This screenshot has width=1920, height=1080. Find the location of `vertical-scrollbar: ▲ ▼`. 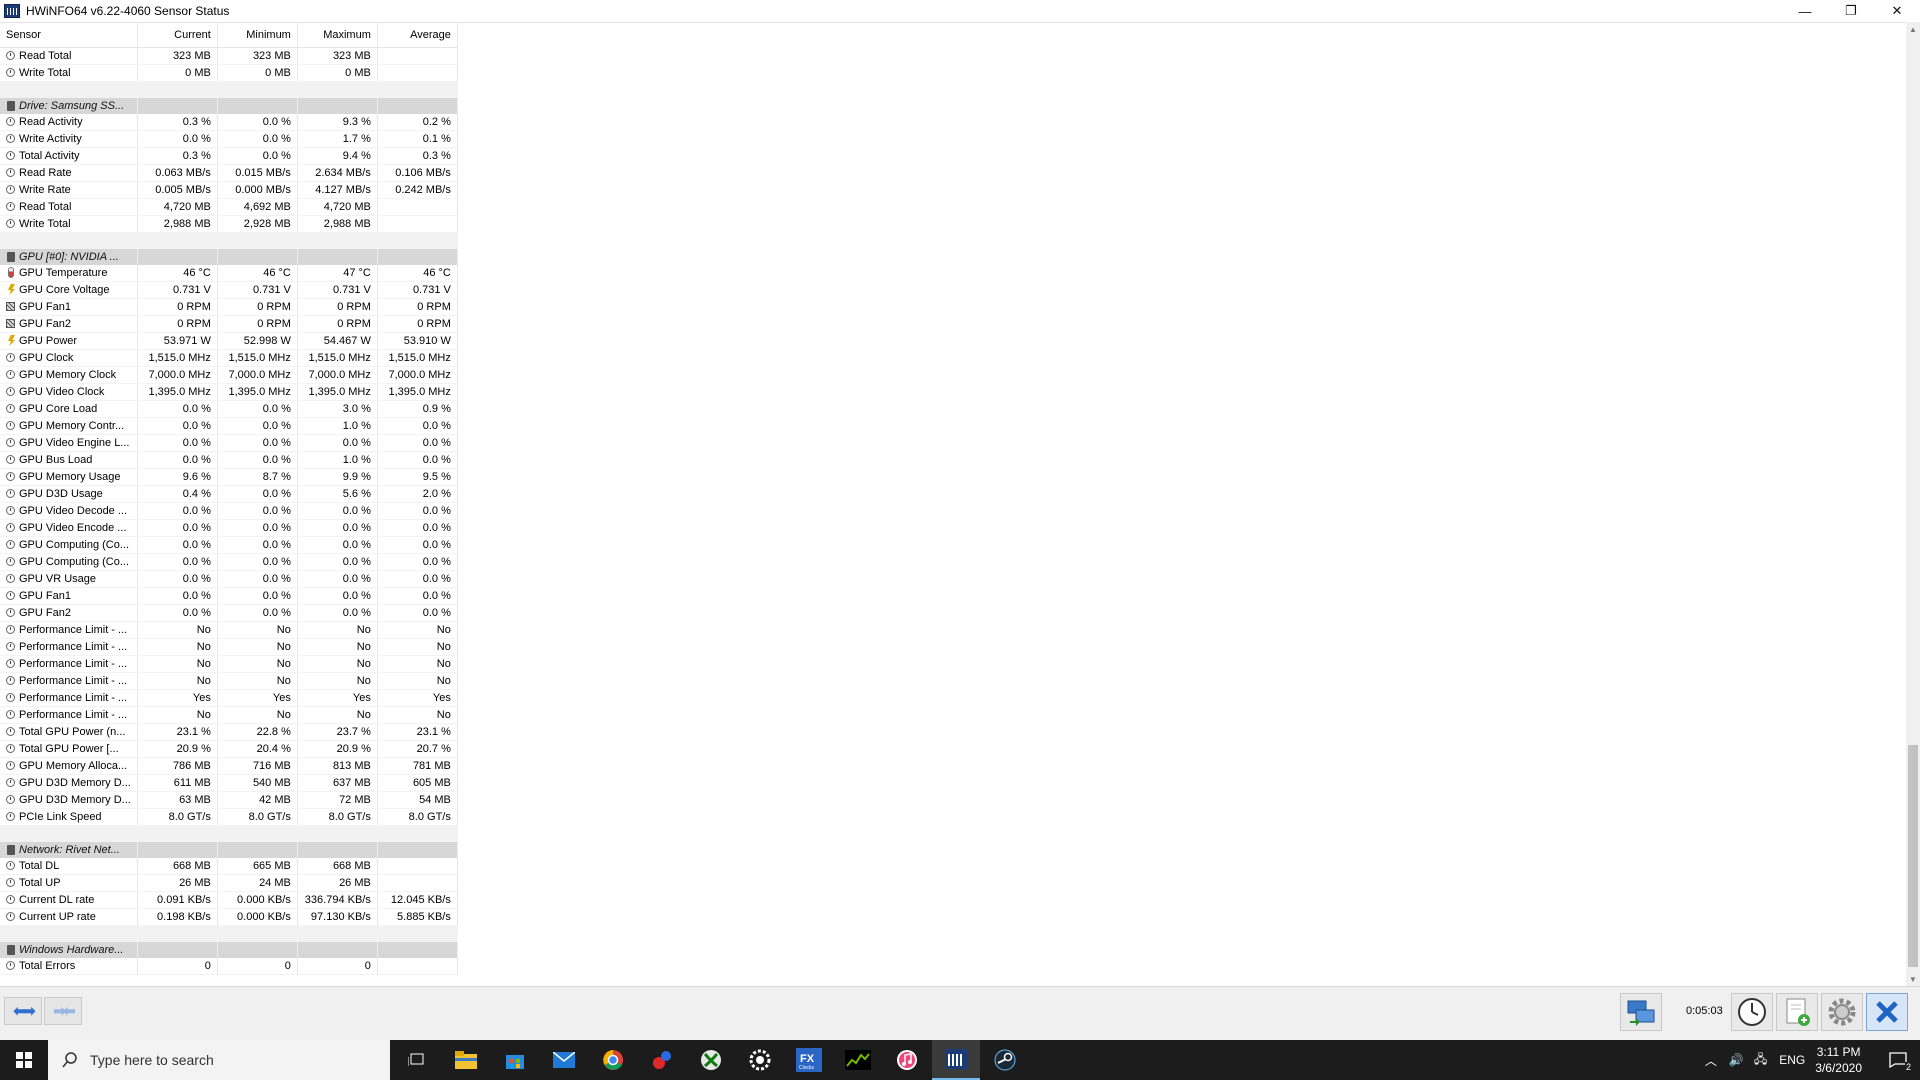

vertical-scrollbar: ▲ ▼ is located at coordinates (1913, 504).